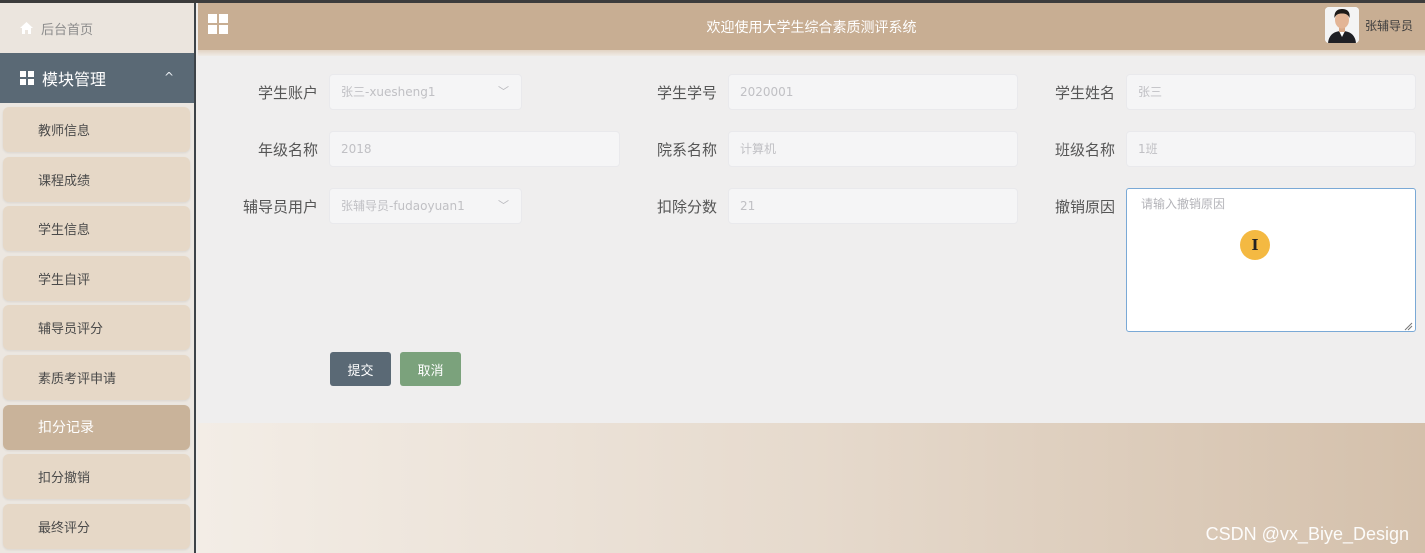 Image resolution: width=1425 pixels, height=553 pixels. I want to click on revoke-reason-textarea: 请输入撤销原因, so click(1271, 260).